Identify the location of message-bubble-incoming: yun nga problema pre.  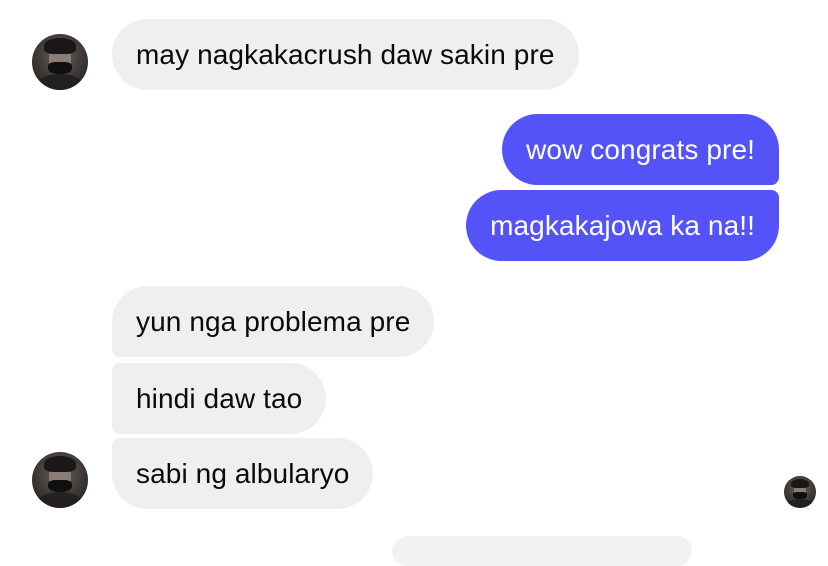
(273, 321).